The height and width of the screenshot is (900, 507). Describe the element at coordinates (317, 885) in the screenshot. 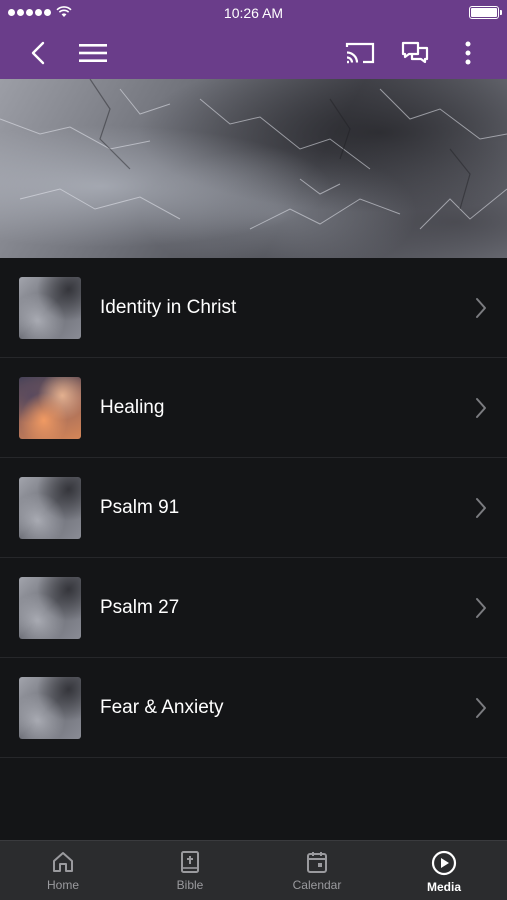

I see `tab-label: Calendar` at that location.